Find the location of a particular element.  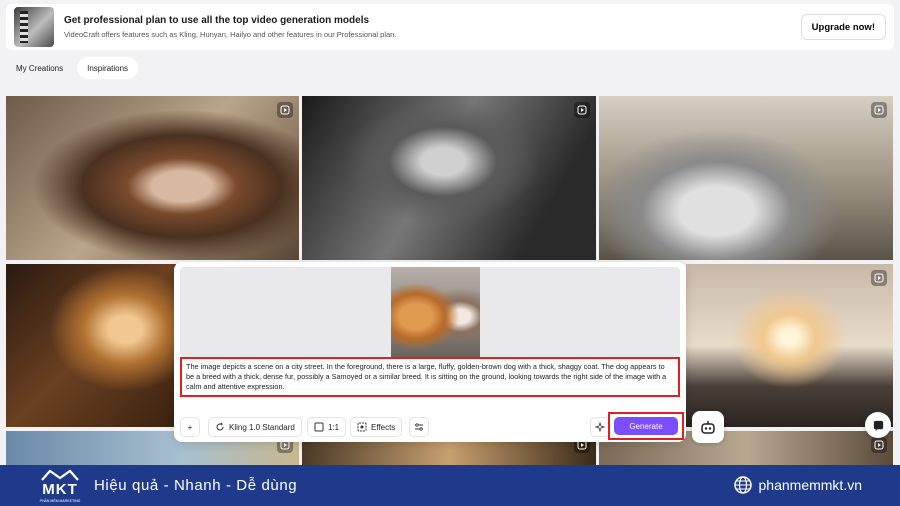

uploaded-image is located at coordinates (435, 312).